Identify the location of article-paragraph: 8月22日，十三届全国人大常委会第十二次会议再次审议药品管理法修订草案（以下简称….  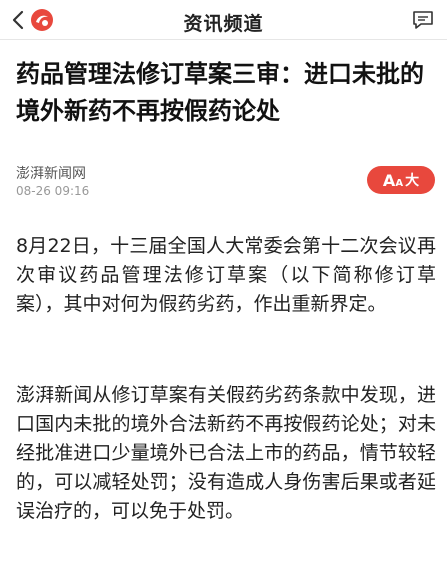
(226, 275).